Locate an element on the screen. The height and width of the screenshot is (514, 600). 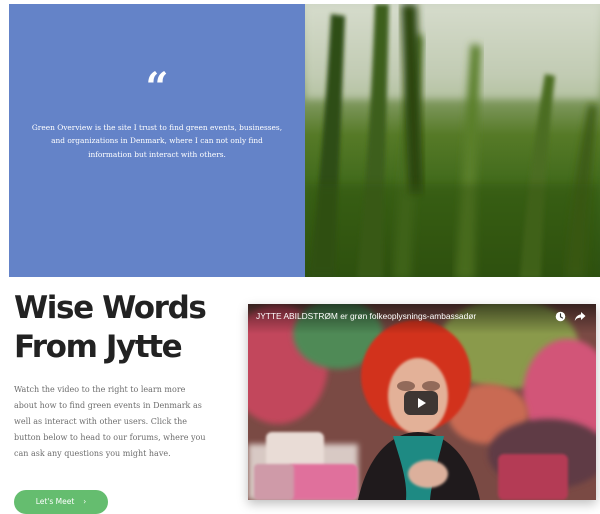
lets-meet-button: Let's Meet › is located at coordinates (61, 502).